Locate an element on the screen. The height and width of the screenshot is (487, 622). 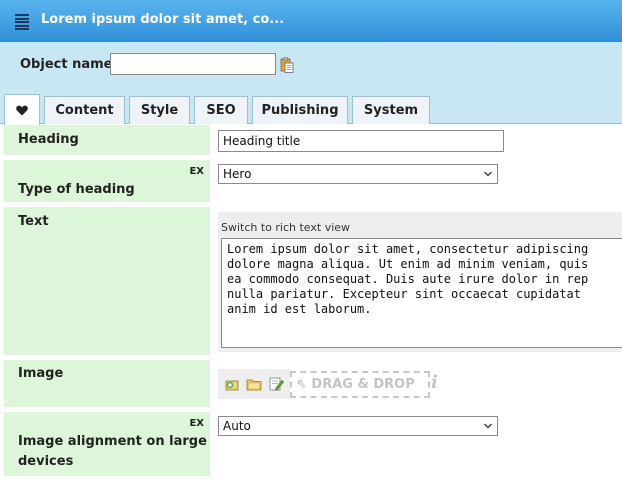
type-of-heading-select: Hero is located at coordinates (358, 174).